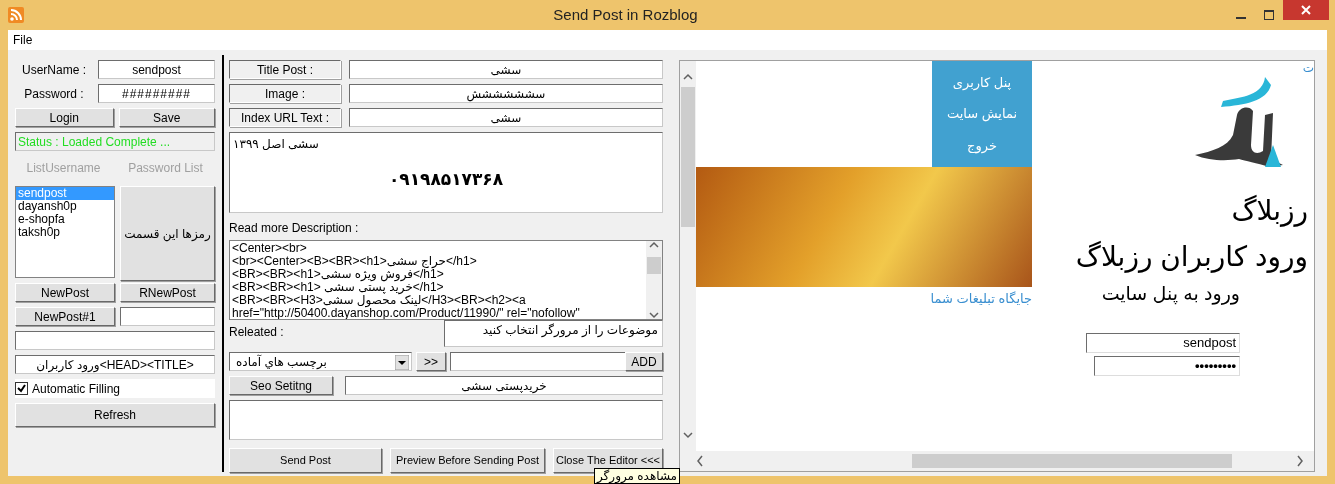 This screenshot has width=1335, height=484. What do you see at coordinates (63, 168) in the screenshot?
I see `username-list-label: ListUsername` at bounding box center [63, 168].